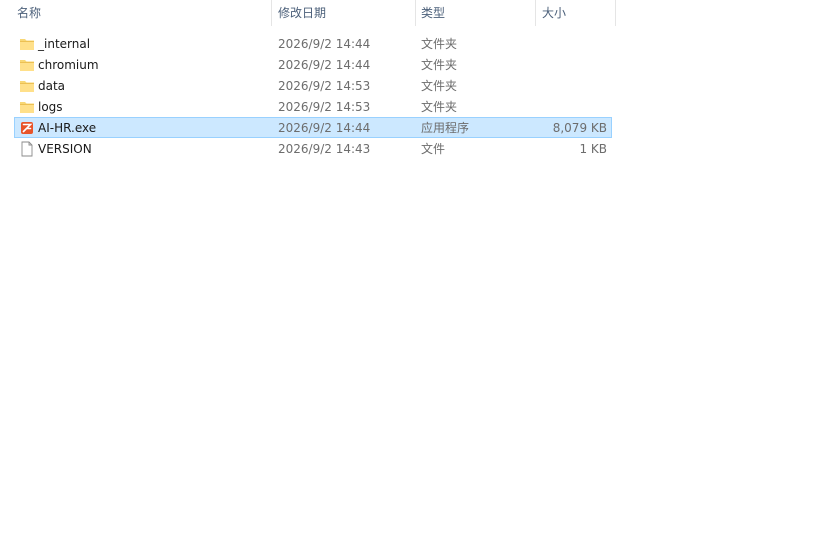  I want to click on file-row-ai-hr-exe: AI-HR.exe 2026/9/2 14:44 应用程序 8,079 KB, so click(313, 127).